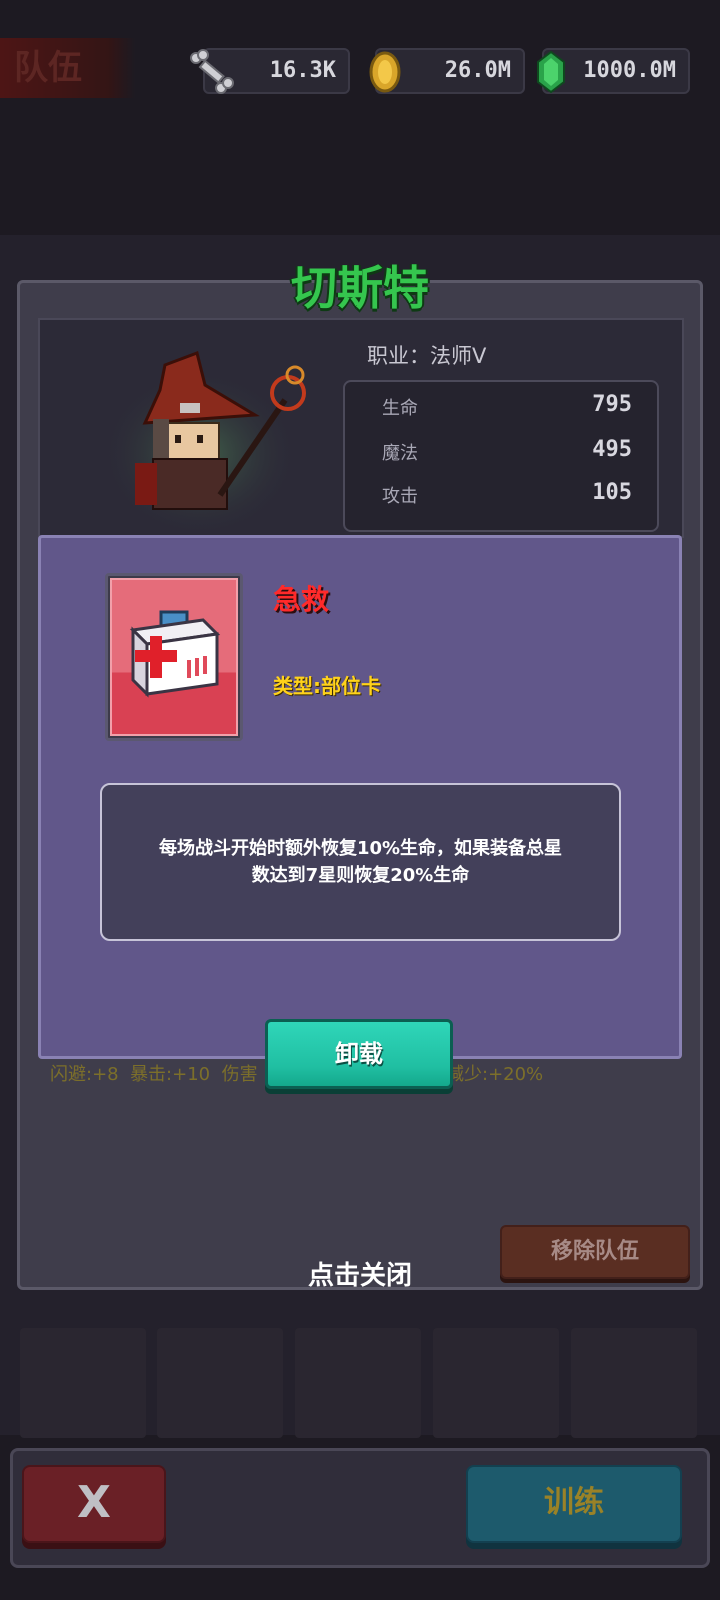  I want to click on green-gem-icon, so click(551, 72).